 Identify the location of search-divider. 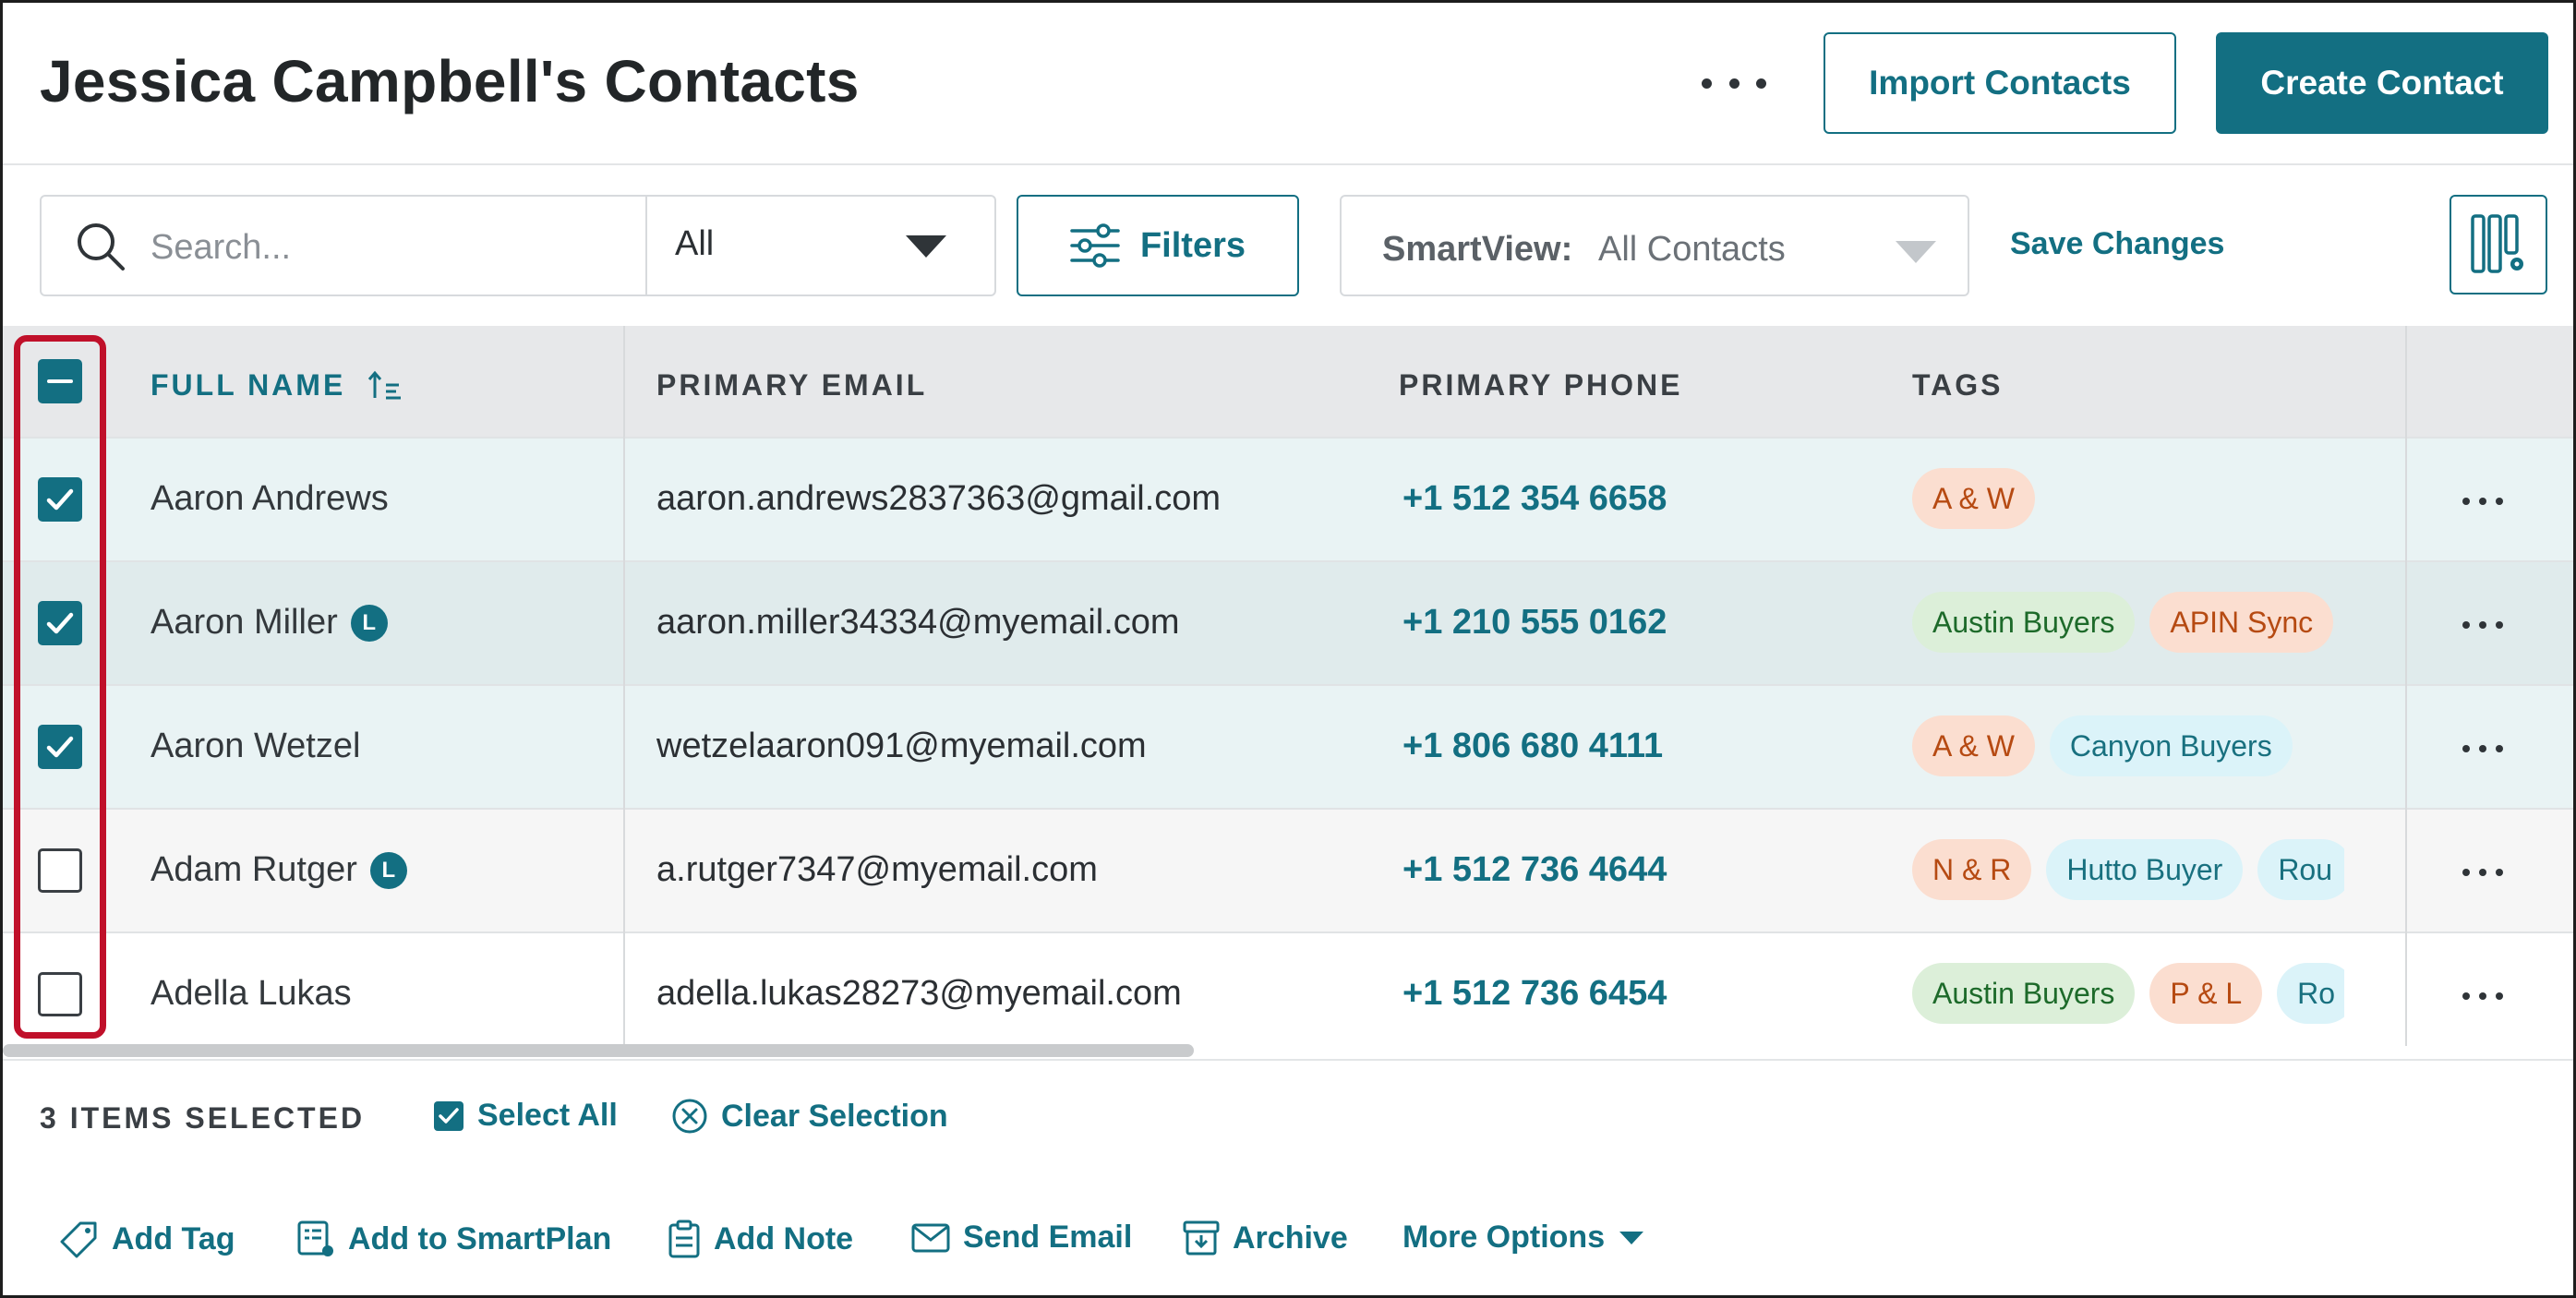
(646, 245).